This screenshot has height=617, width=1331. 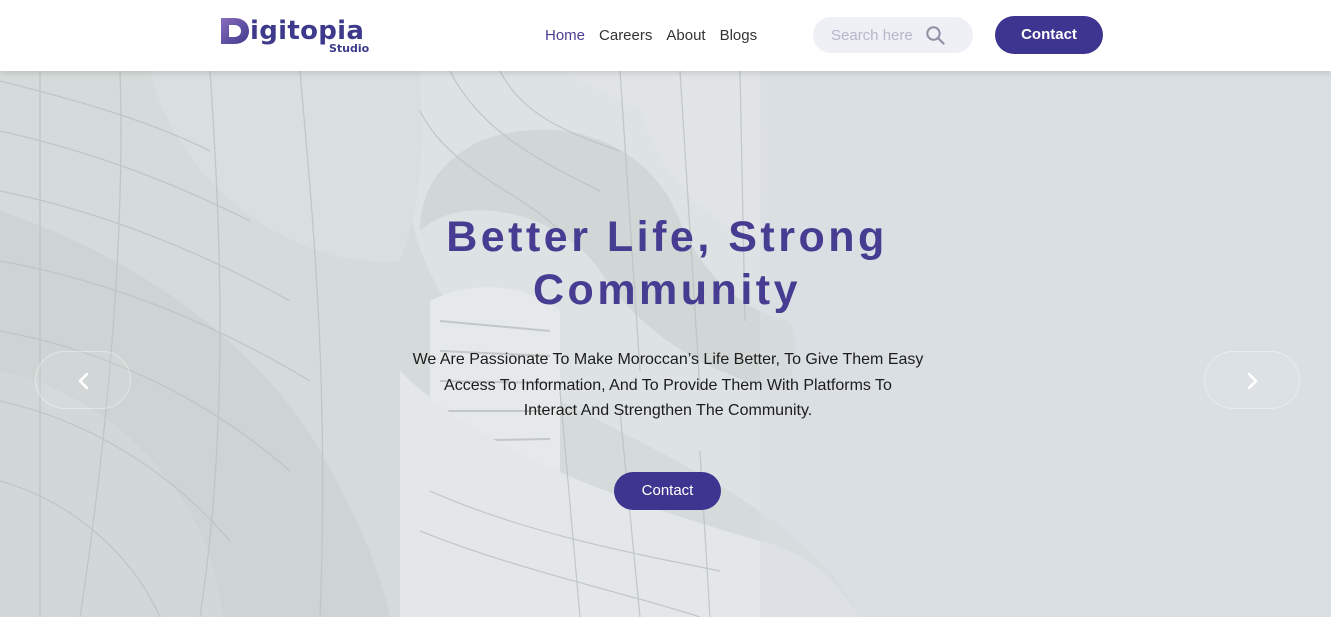 I want to click on search-icon, so click(x=935, y=35).